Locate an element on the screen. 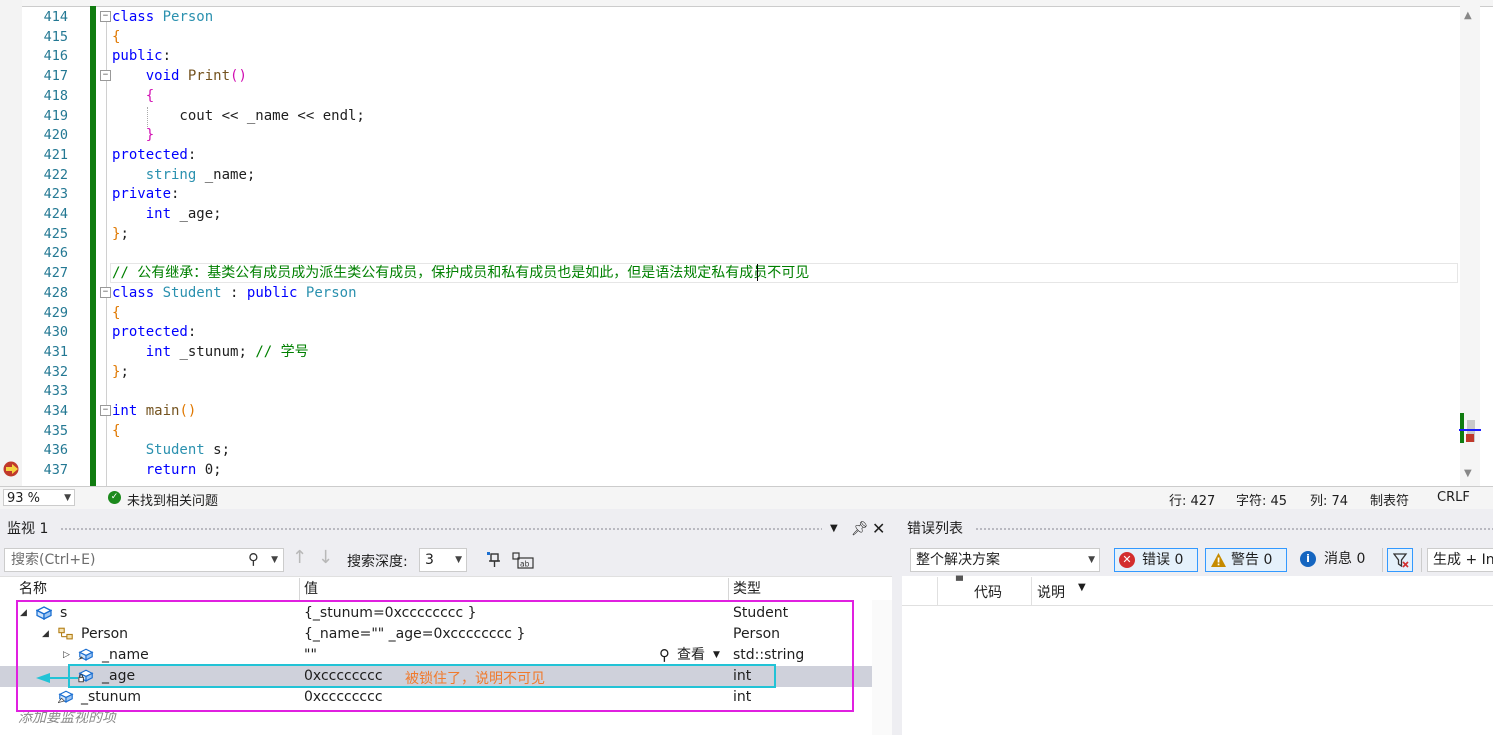 This screenshot has height=735, width=1493. line-number: 426 is located at coordinates (55, 253).